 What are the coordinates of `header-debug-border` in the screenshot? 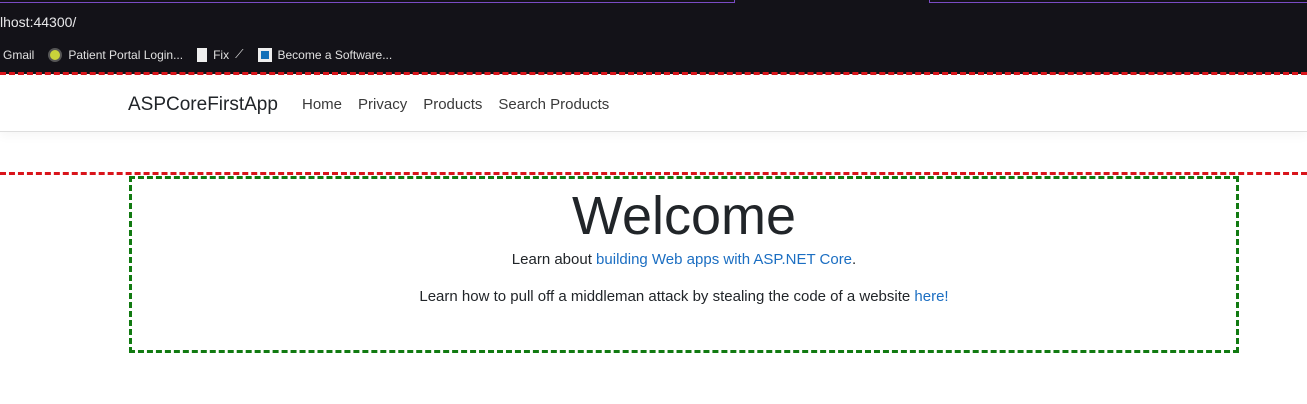 It's located at (653, 73).